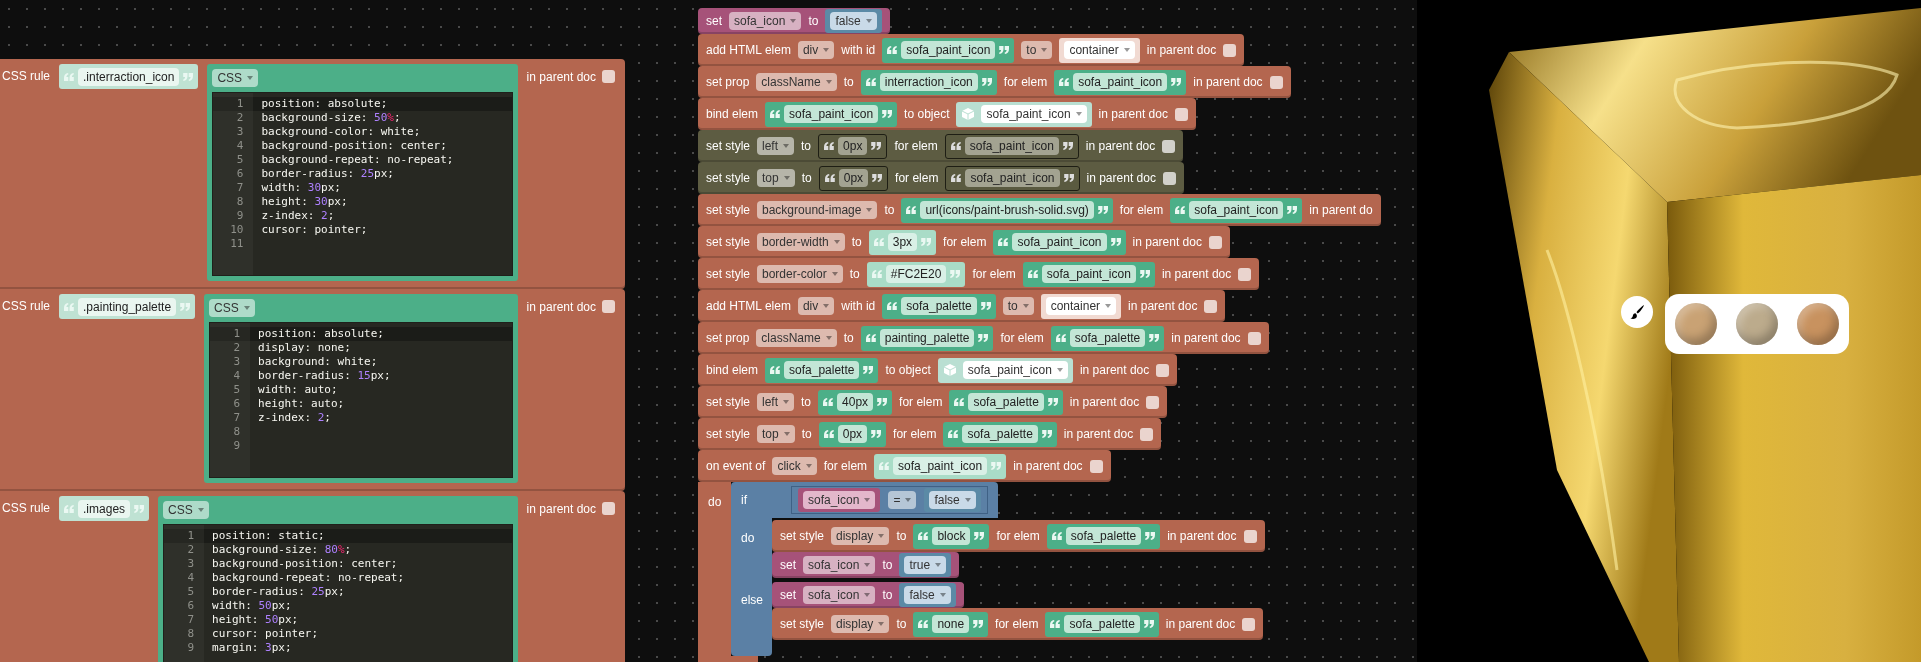  What do you see at coordinates (240, 202) in the screenshot?
I see `line-number: 8` at bounding box center [240, 202].